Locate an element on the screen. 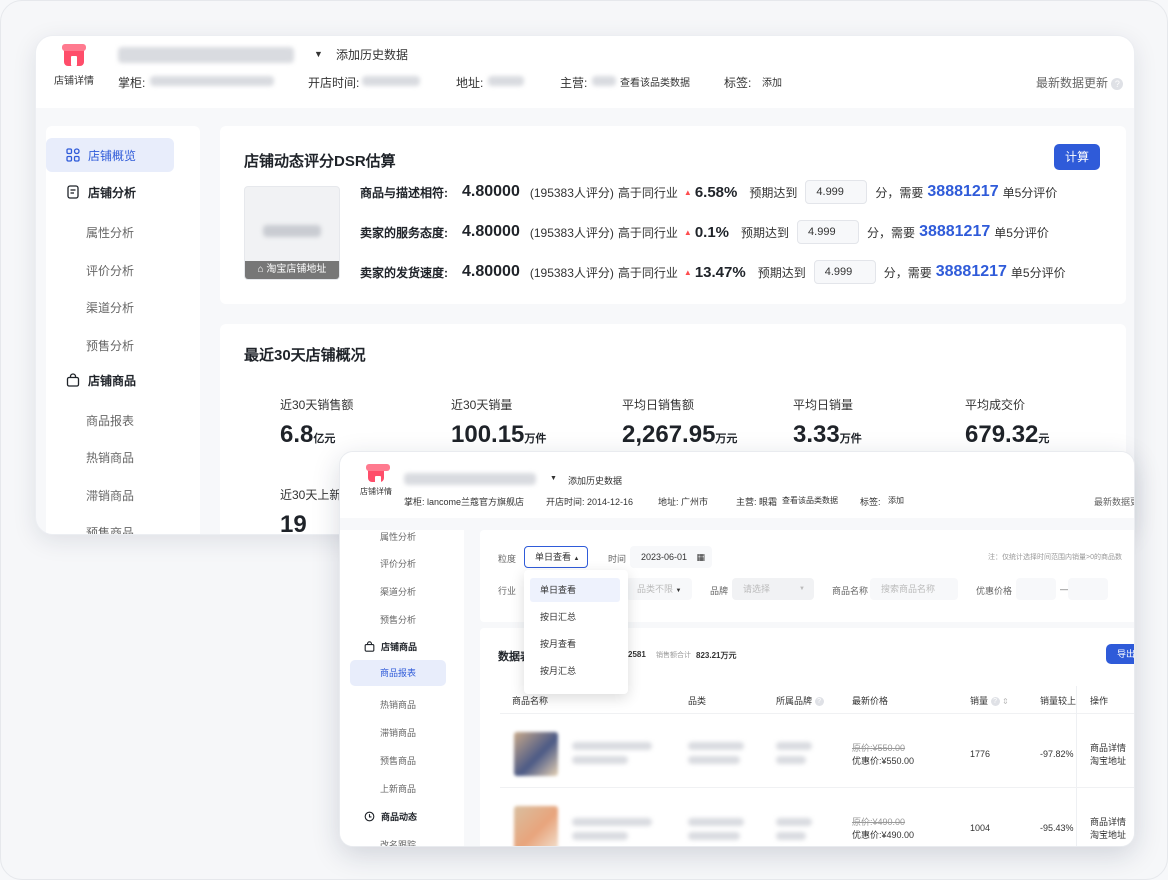 This screenshot has width=1168, height=880. price-max-input is located at coordinates (1088, 589).